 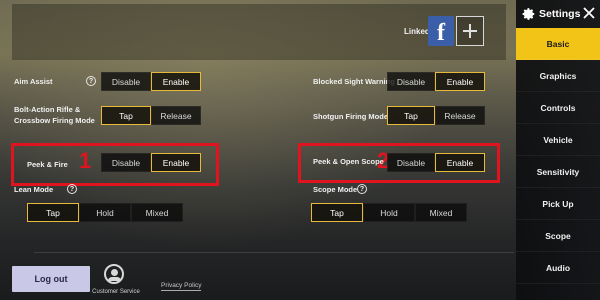 What do you see at coordinates (51, 279) in the screenshot?
I see `logout-button: Log out` at bounding box center [51, 279].